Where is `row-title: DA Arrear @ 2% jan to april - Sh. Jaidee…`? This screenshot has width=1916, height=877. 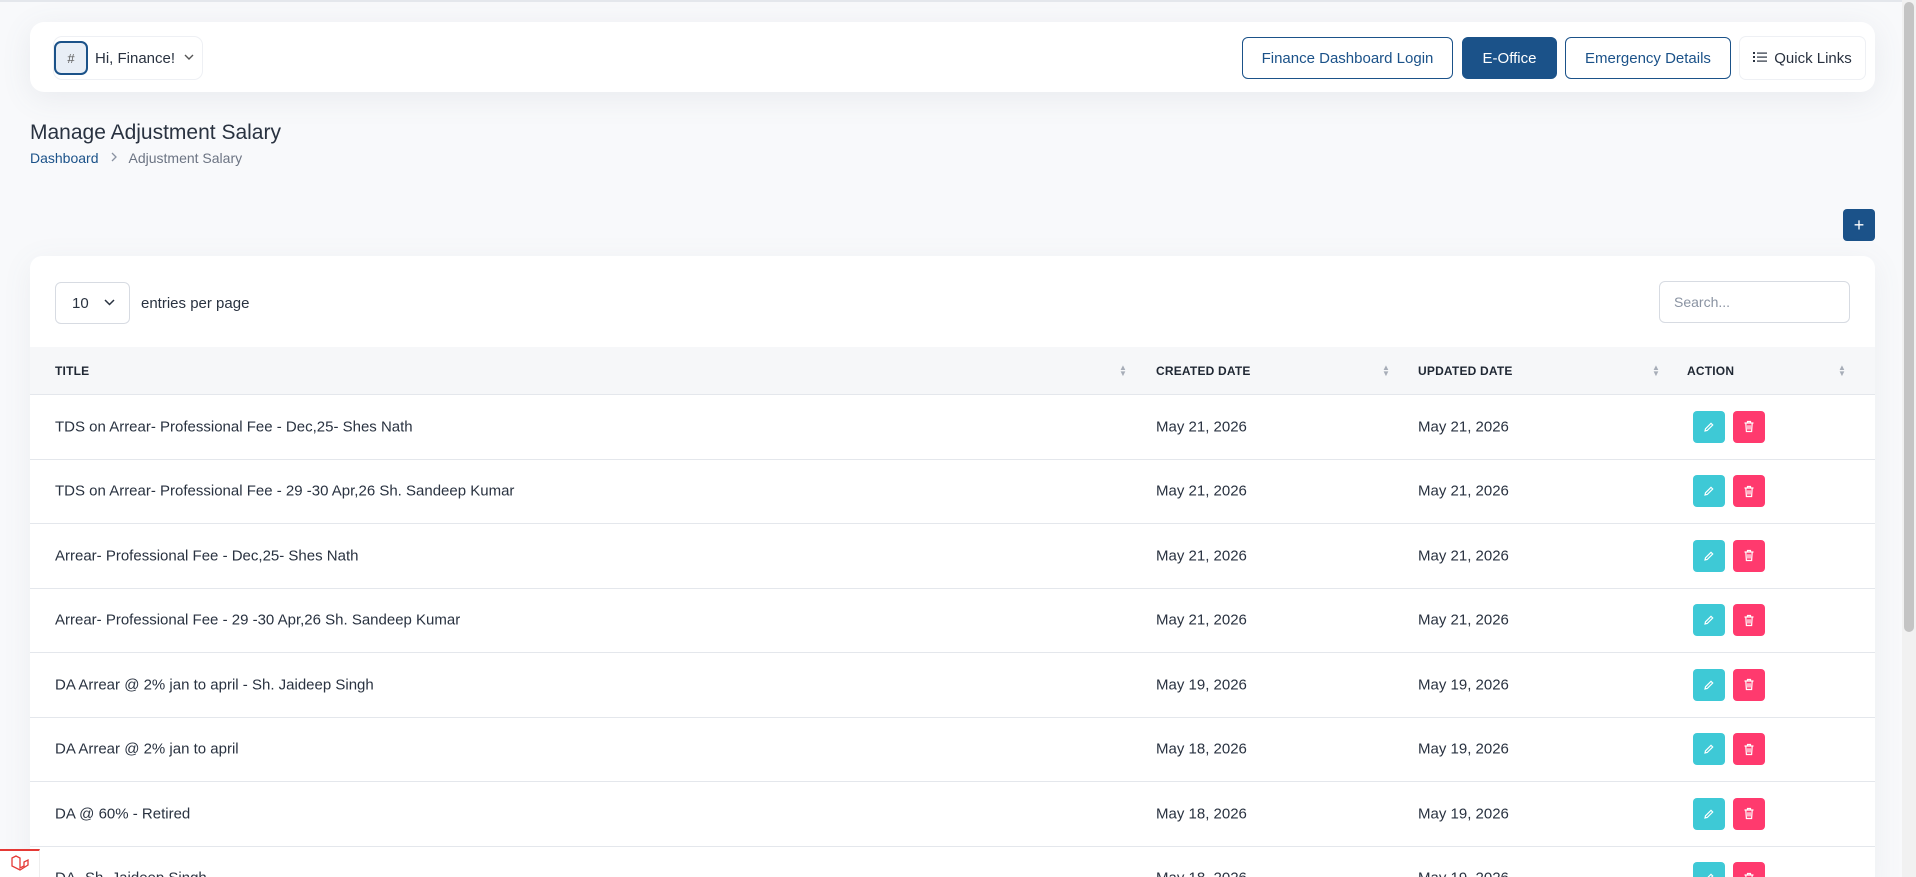 row-title: DA Arrear @ 2% jan to april - Sh. Jaidee… is located at coordinates (214, 685).